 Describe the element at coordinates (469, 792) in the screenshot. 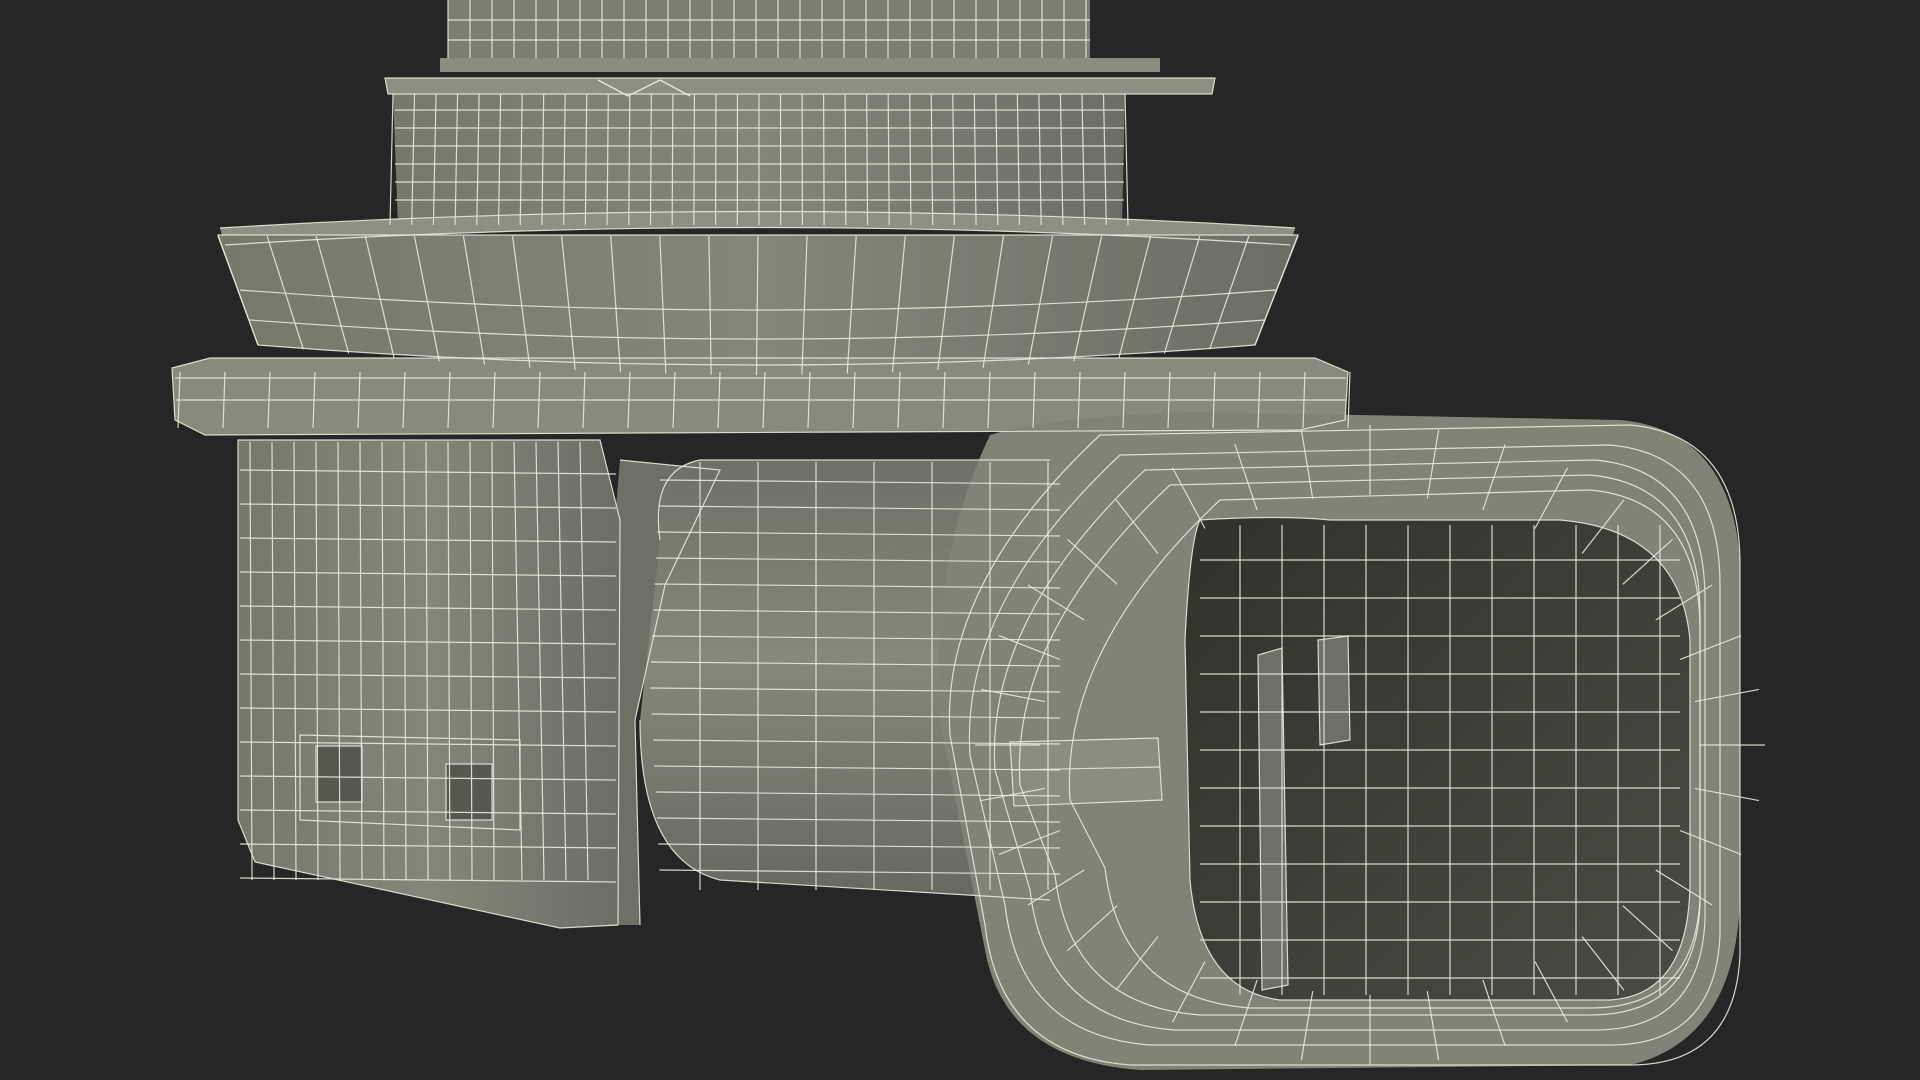

I see `slot-window-right` at that location.